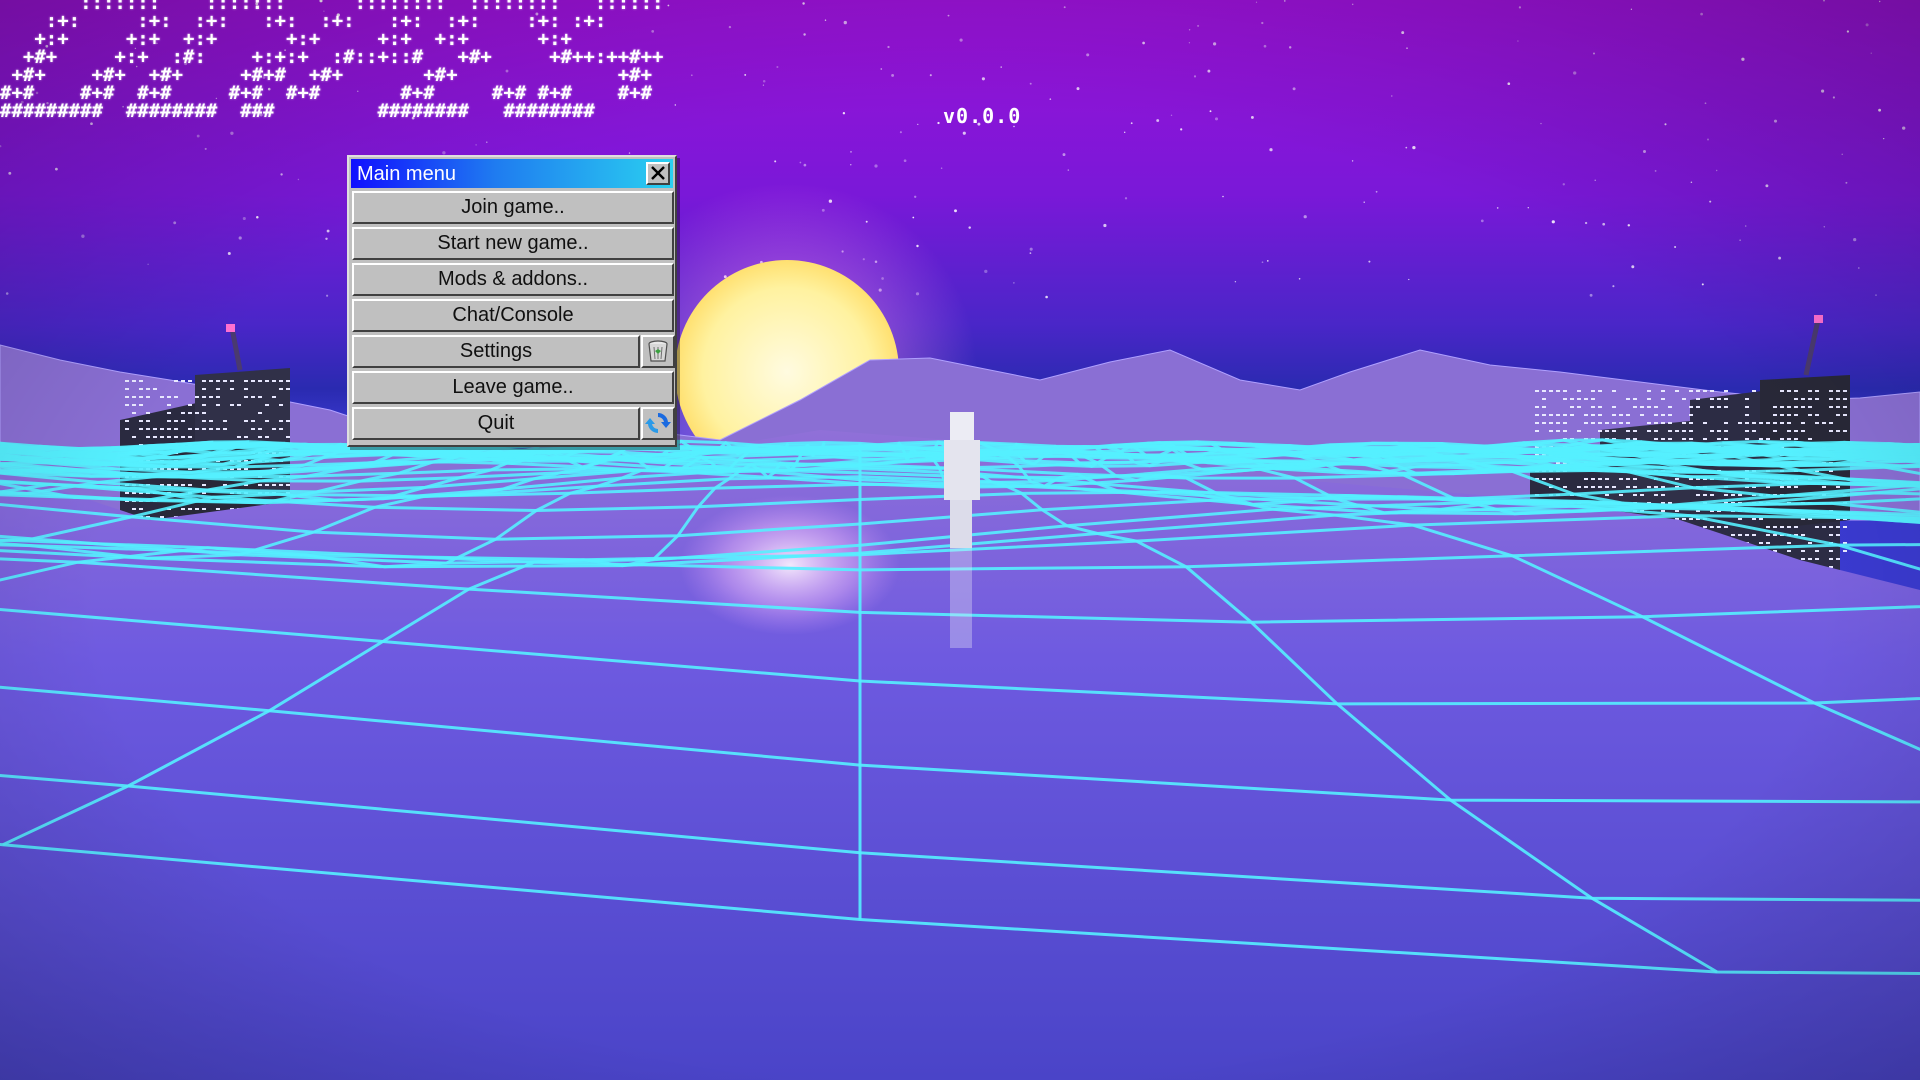  I want to click on close-x-icon, so click(658, 173).